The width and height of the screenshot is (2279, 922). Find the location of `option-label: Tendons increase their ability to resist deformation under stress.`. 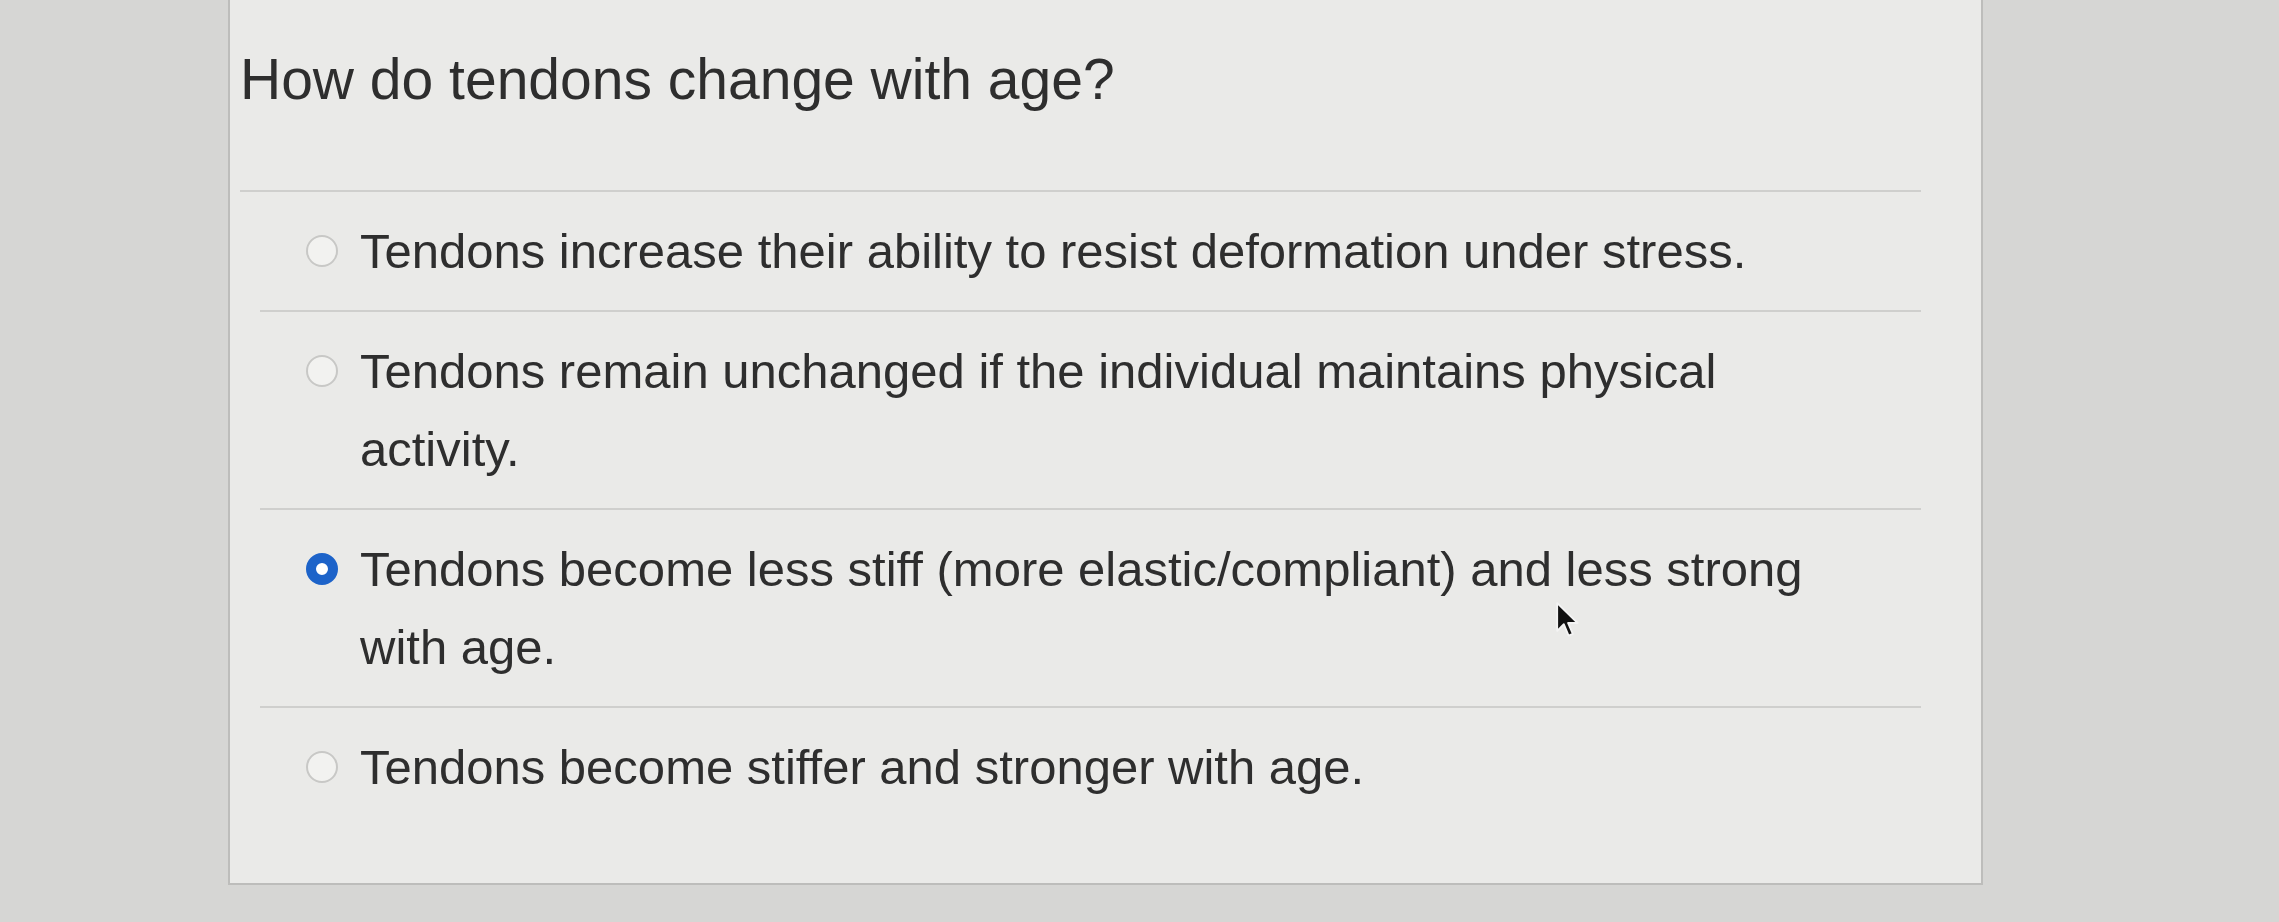

option-label: Tendons increase their ability to resist deformation under stress. is located at coordinates (1053, 251).